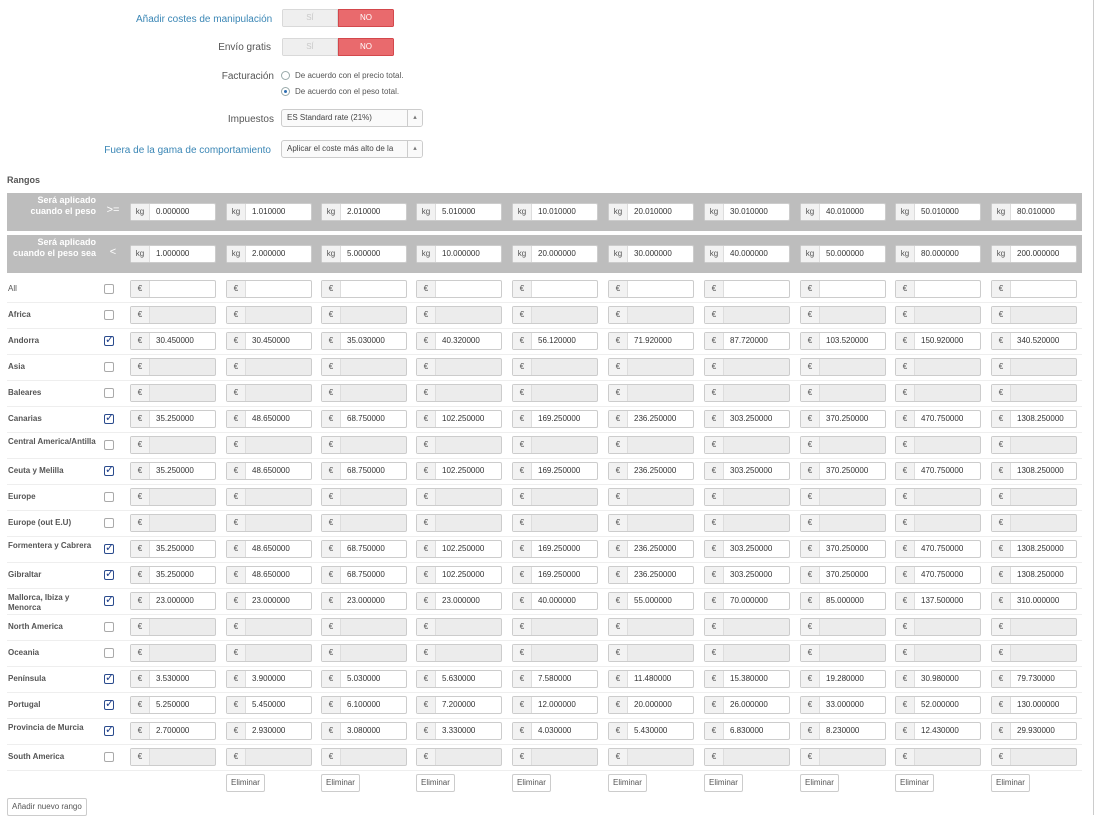  What do you see at coordinates (1034, 705) in the screenshot?
I see `price-input: €130.000000` at bounding box center [1034, 705].